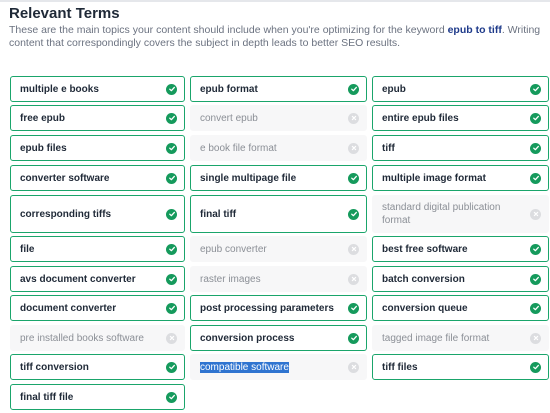 The image size is (550, 413). Describe the element at coordinates (244, 367) in the screenshot. I see `term-label-text: compatible software` at that location.